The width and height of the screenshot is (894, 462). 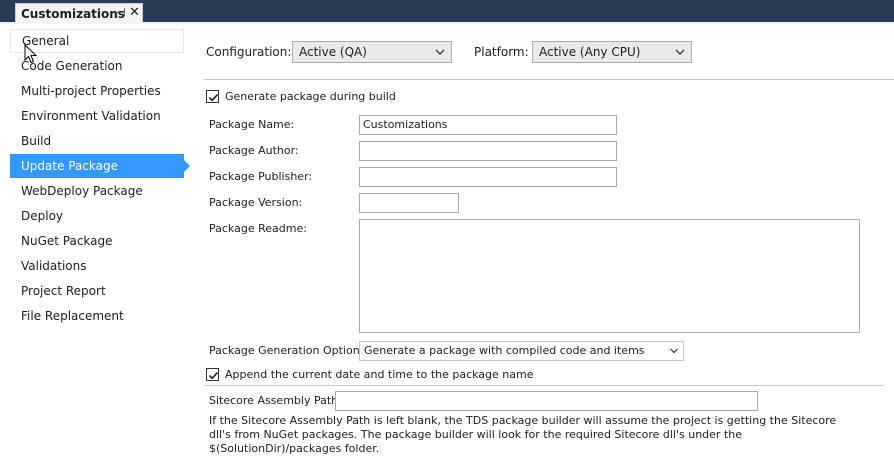 What do you see at coordinates (501, 52) in the screenshot?
I see `platform-label: Platform:` at bounding box center [501, 52].